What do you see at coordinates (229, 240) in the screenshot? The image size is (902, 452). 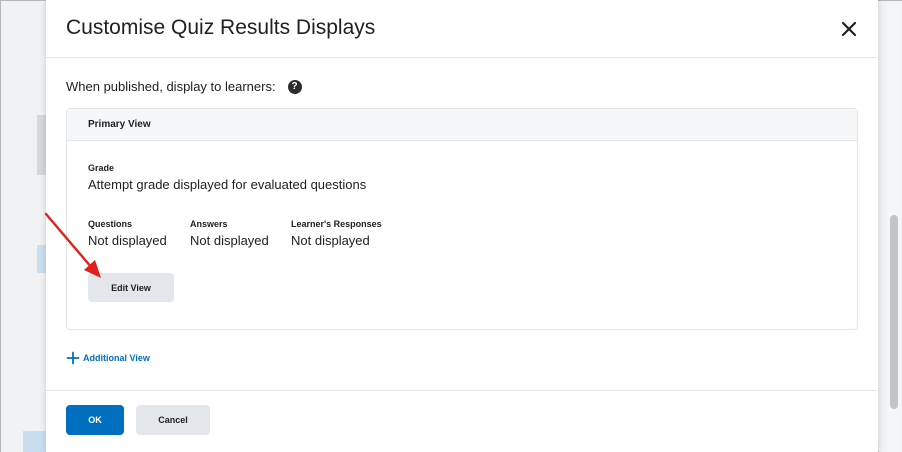 I see `answers-value: Not displayed` at bounding box center [229, 240].